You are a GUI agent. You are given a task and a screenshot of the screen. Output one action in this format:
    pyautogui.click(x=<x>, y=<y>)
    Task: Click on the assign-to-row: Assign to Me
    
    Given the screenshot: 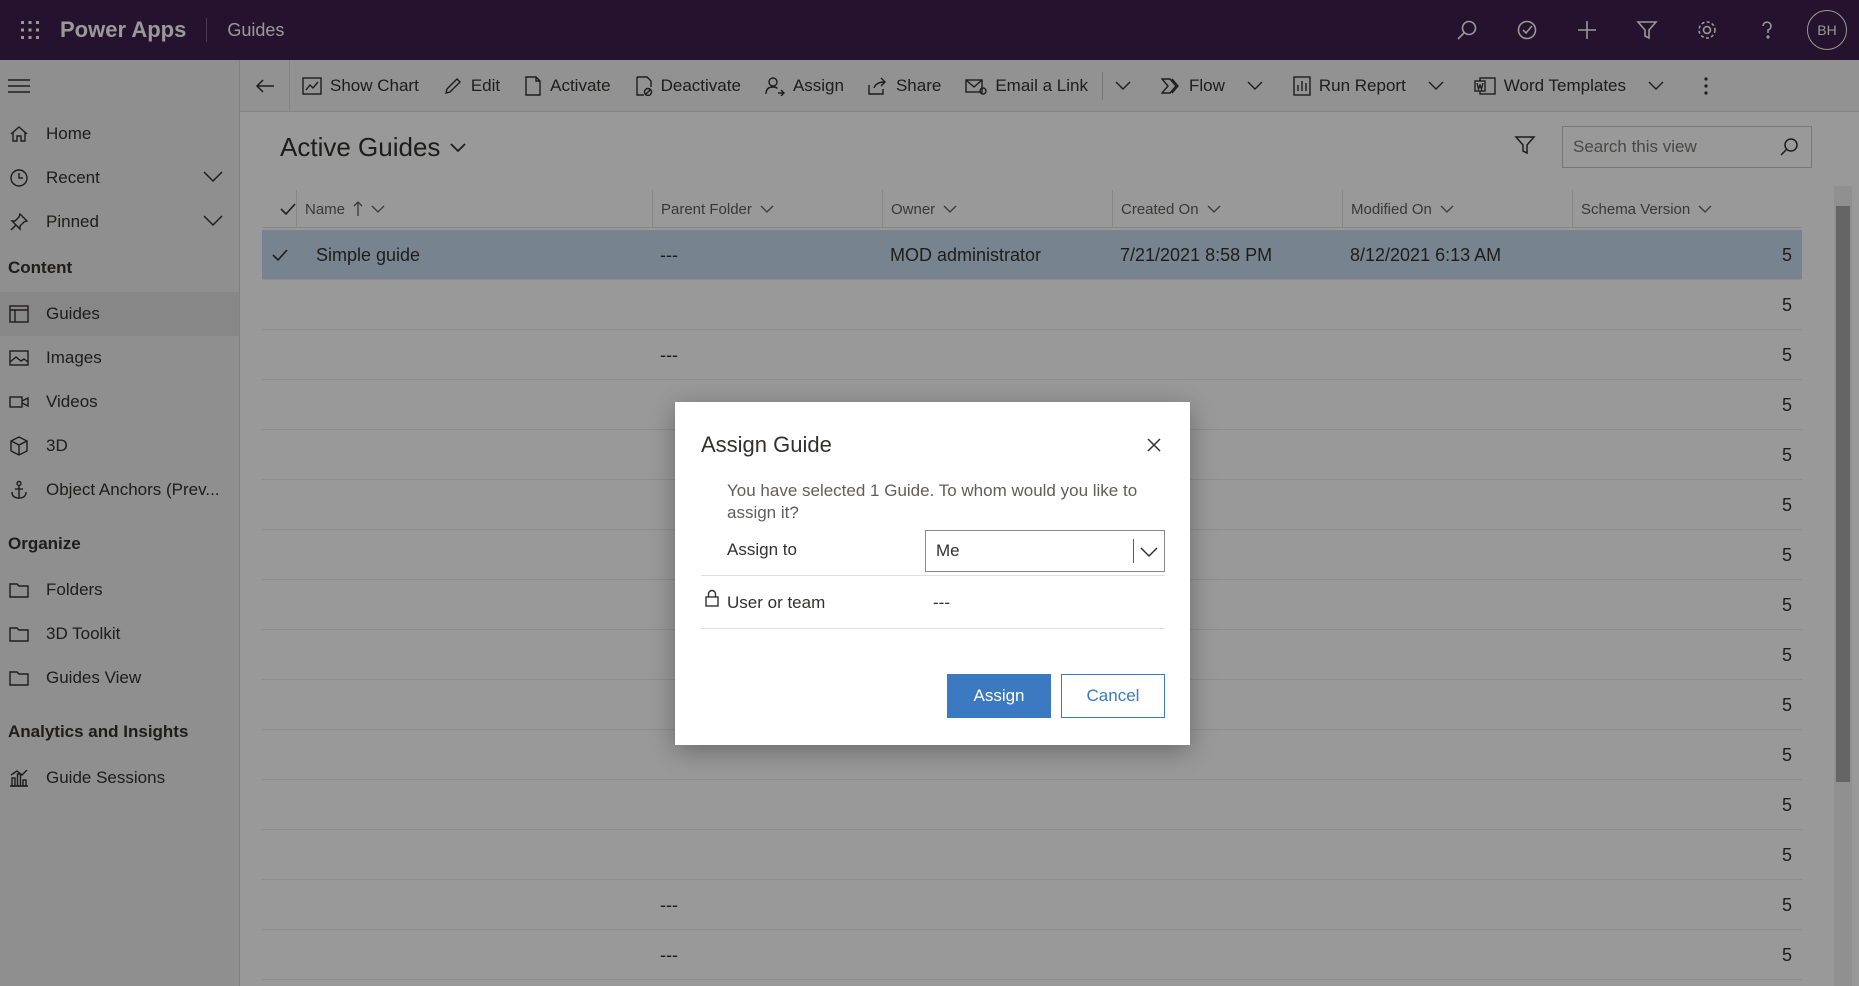 What is the action you would take?
    pyautogui.click(x=933, y=551)
    